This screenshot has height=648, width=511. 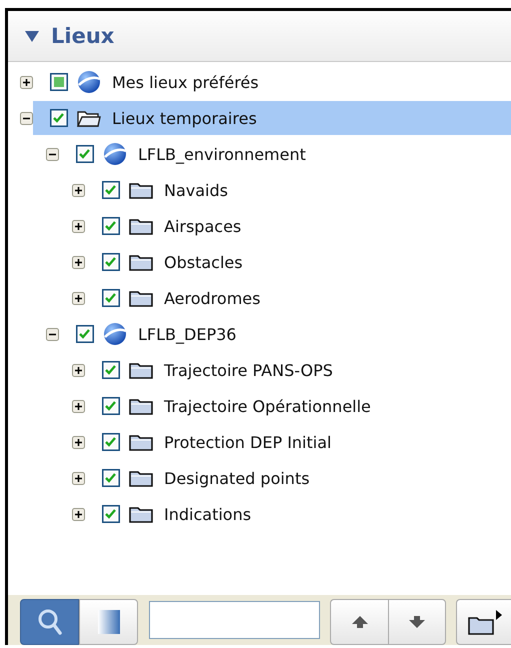 I want to click on tree-item: Trajectoire Opérationnelle, so click(x=298, y=406).